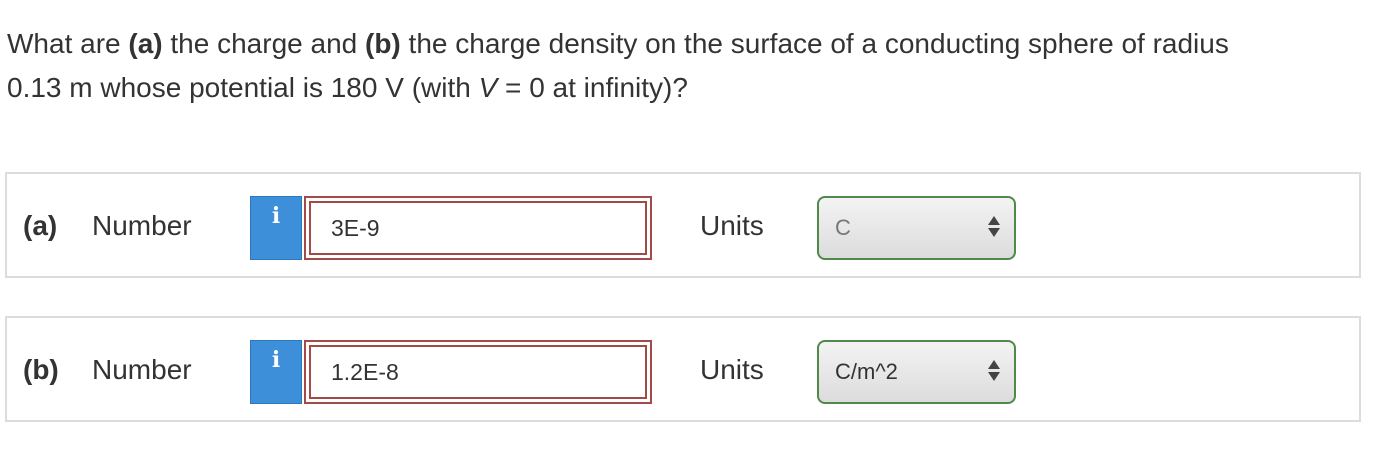 This screenshot has width=1392, height=474. Describe the element at coordinates (916, 228) in the screenshot. I see `units-select-a: C` at that location.